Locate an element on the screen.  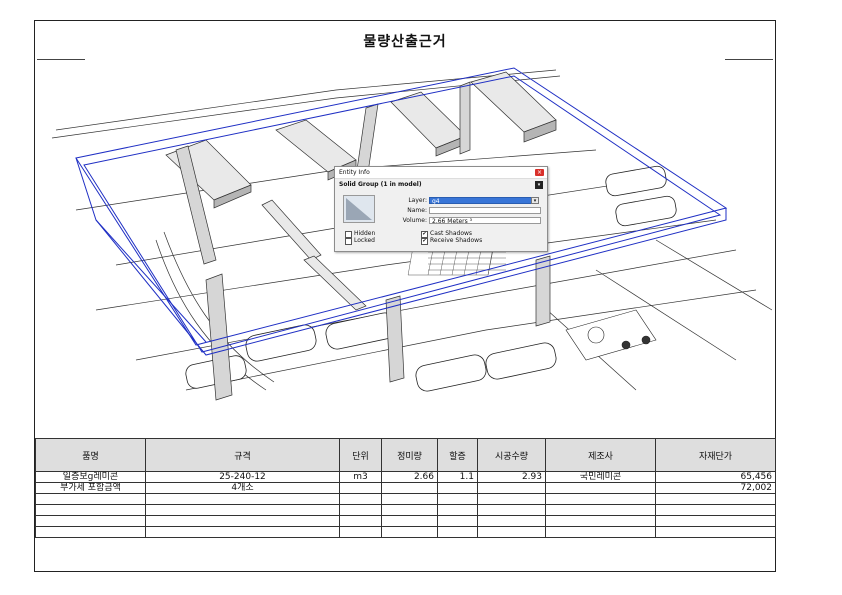
cell-item: 일증보g레미콘 is located at coordinates (90, 477).